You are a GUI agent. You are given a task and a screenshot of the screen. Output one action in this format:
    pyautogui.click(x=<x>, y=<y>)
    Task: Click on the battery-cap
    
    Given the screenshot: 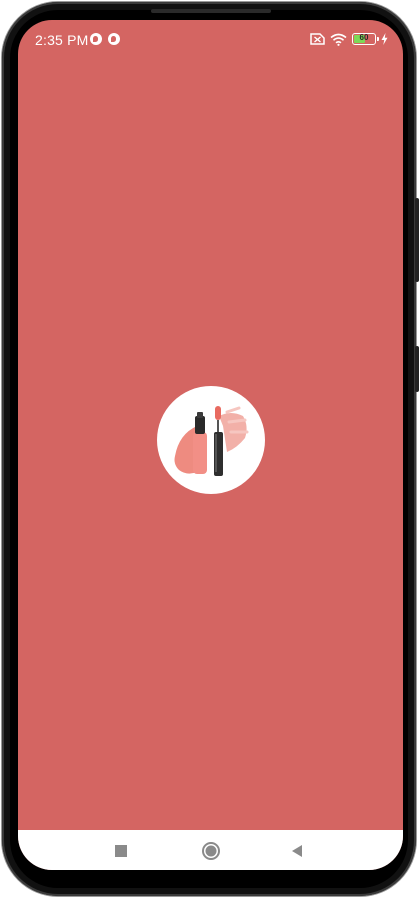 What is the action you would take?
    pyautogui.click(x=378, y=39)
    